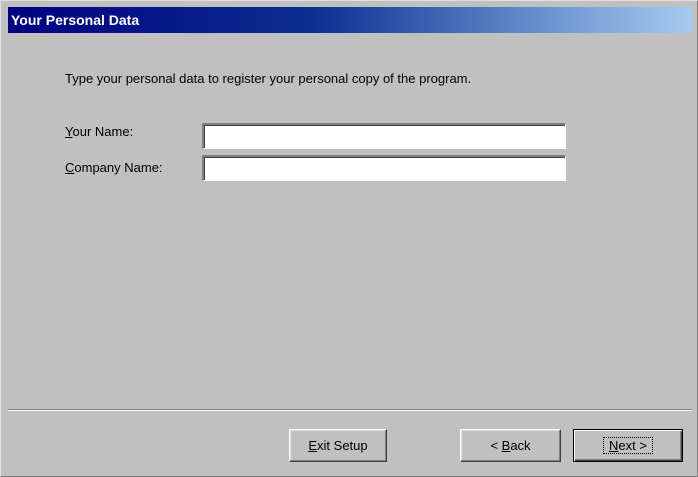 The width and height of the screenshot is (698, 477). I want to click on company-name-label: Company Name:, so click(114, 167).